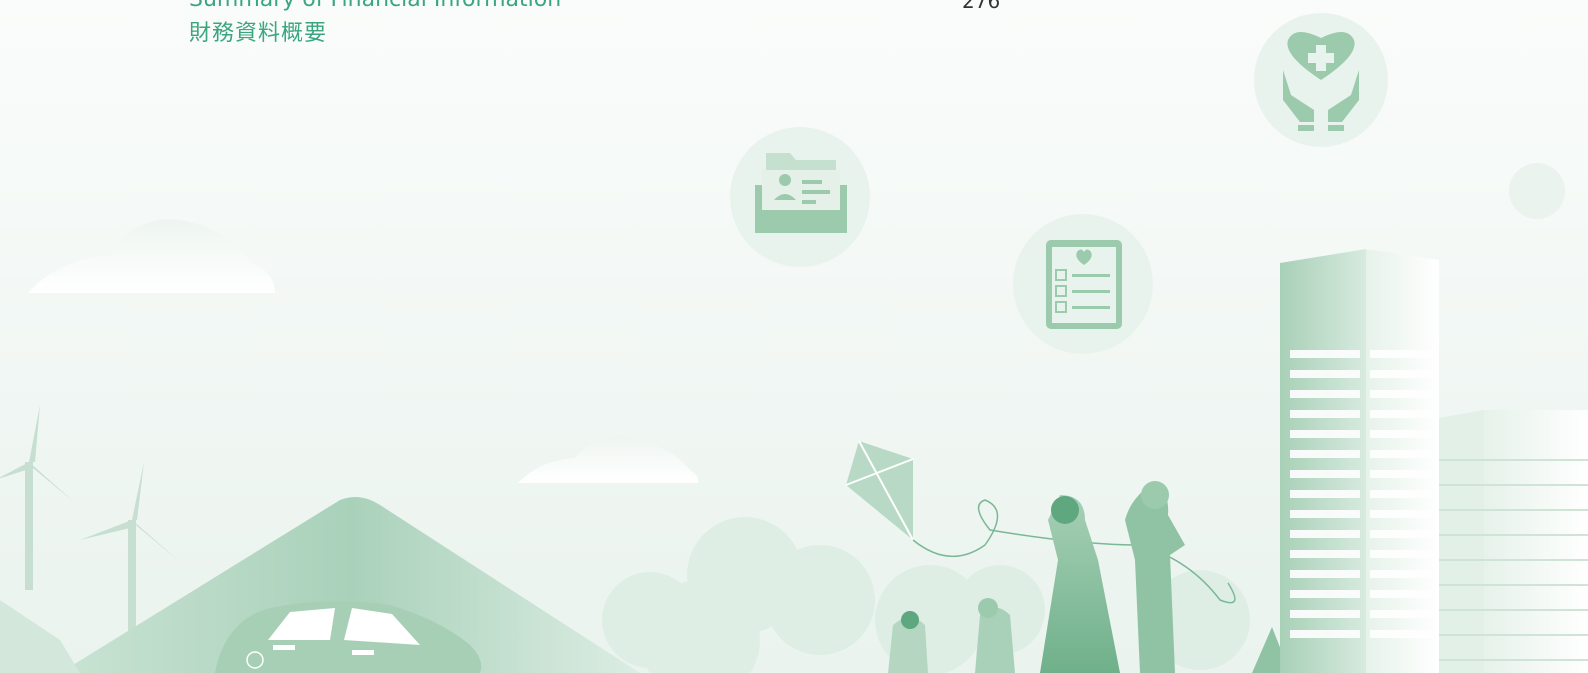 The image size is (1588, 673). I want to click on bubble-right, so click(1537, 191).